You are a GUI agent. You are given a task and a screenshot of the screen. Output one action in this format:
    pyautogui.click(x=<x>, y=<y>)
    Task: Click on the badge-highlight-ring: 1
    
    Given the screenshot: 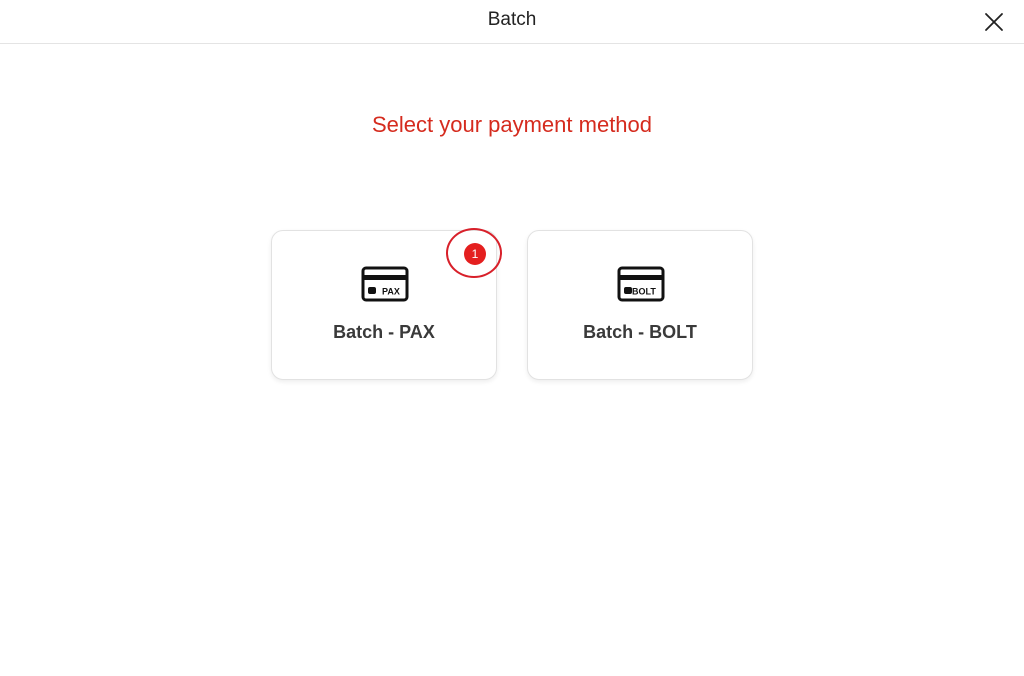 What is the action you would take?
    pyautogui.click(x=474, y=253)
    